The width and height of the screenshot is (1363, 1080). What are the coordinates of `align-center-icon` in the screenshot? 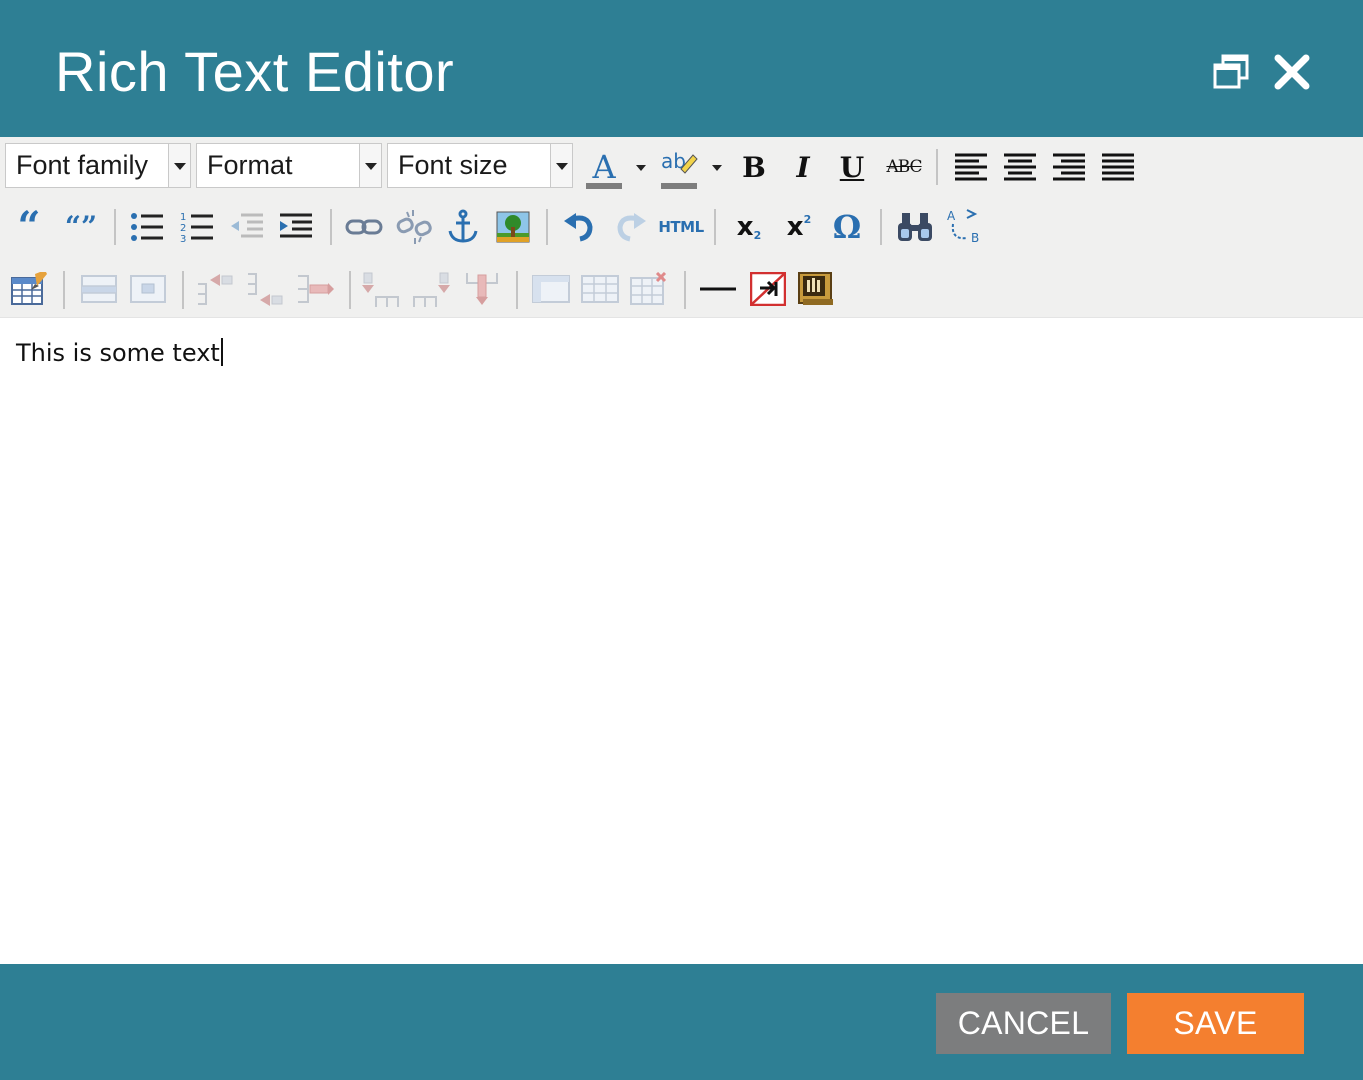 It's located at (1020, 167).